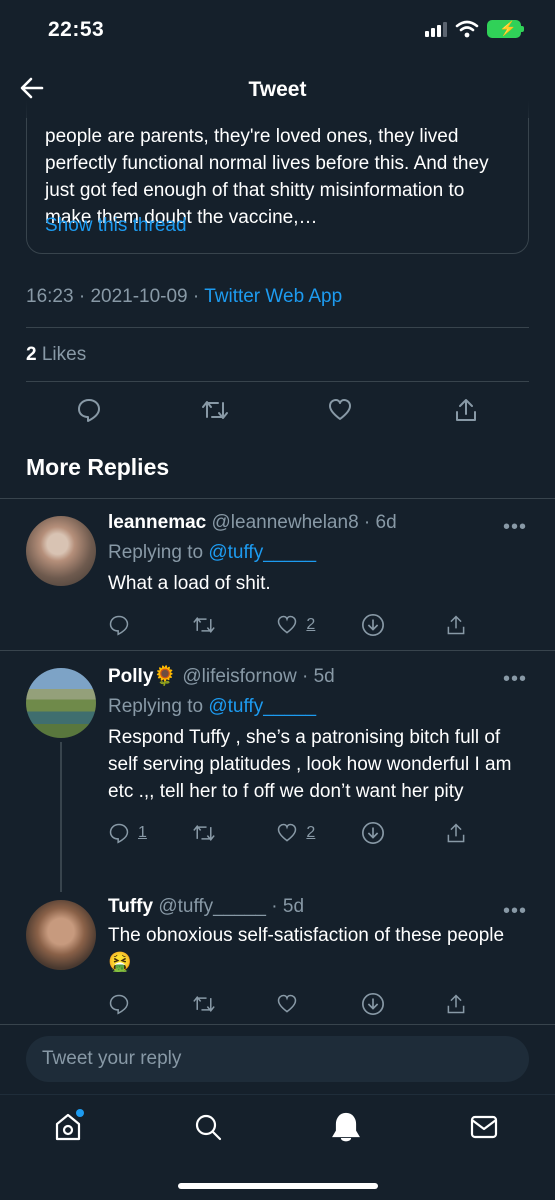  Describe the element at coordinates (212, 906) in the screenshot. I see `reply-author-handle: @tuffy_____` at that location.